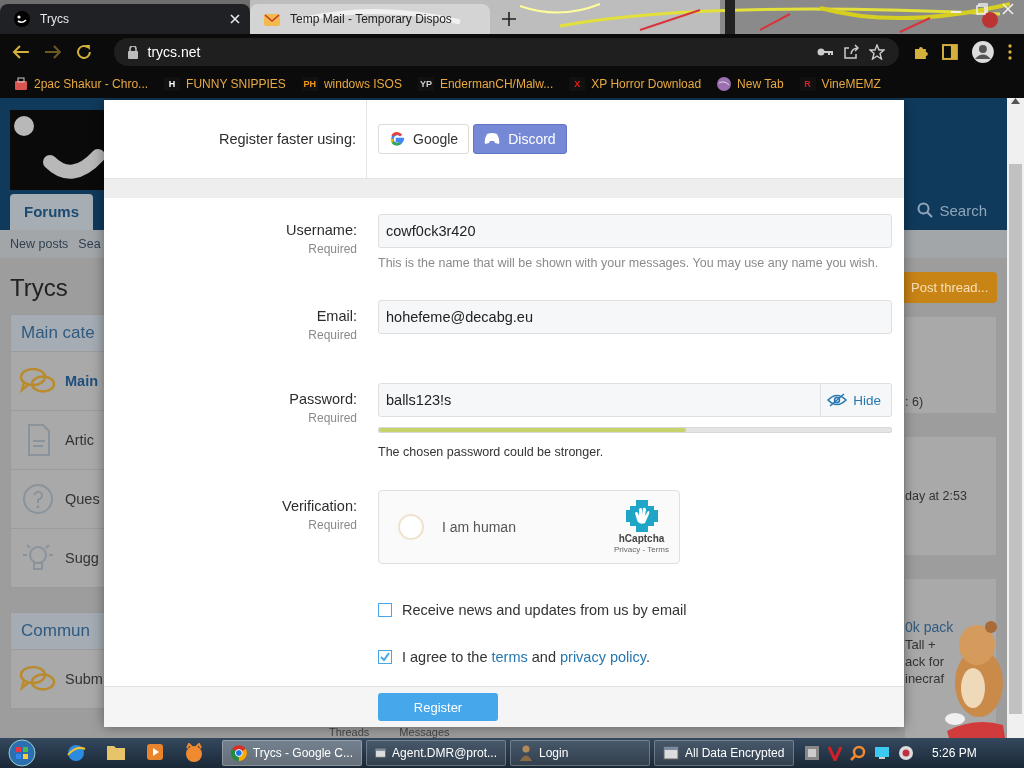 The height and width of the screenshot is (768, 1024). I want to click on card-text: day at 2:53, so click(936, 496).